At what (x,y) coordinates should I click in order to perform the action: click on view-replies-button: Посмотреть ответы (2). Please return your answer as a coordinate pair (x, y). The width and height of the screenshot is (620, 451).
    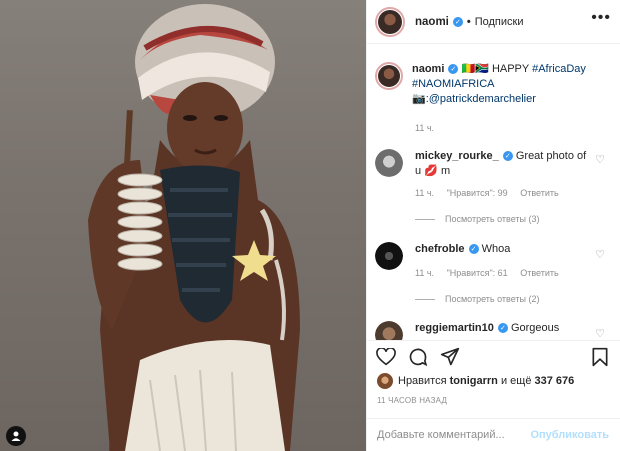
    Looking at the image, I should click on (477, 299).